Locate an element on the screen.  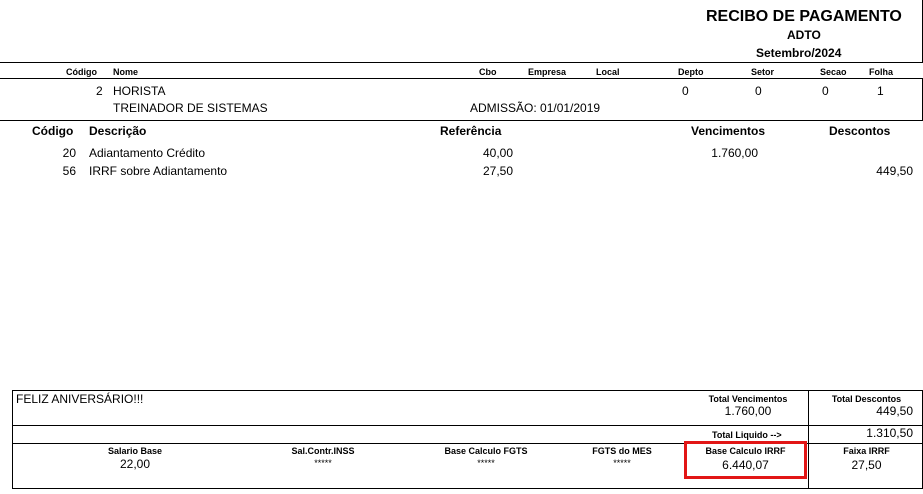
item-codigo: 20 is located at coordinates (69, 153).